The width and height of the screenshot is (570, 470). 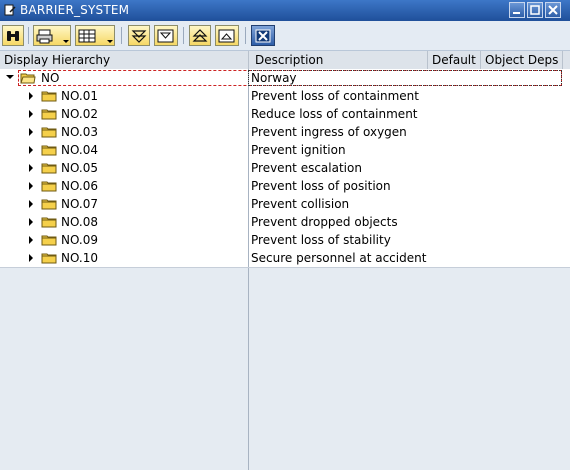 I want to click on collapse-subtree-icon, so click(x=200, y=35).